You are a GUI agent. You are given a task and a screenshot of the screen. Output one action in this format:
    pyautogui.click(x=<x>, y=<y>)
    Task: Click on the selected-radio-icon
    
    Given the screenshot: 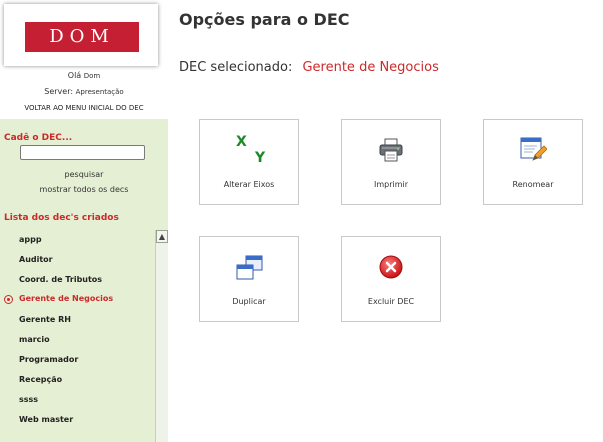 What is the action you would take?
    pyautogui.click(x=8, y=299)
    